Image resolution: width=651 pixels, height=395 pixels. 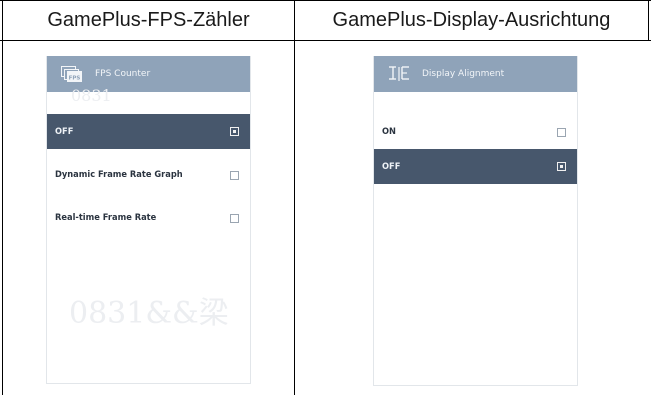 I want to click on table-right-border, so click(x=648, y=20).